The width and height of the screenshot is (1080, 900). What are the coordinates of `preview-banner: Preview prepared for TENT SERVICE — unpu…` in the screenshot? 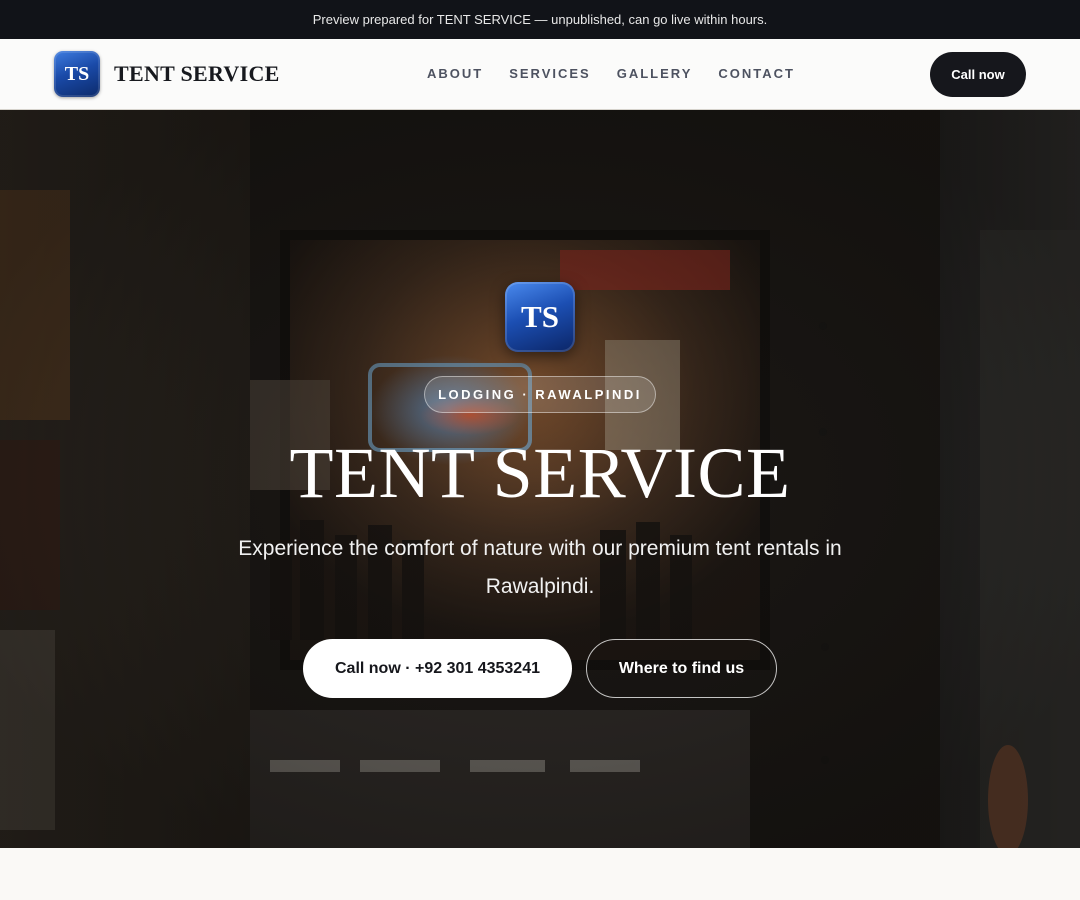 It's located at (540, 19).